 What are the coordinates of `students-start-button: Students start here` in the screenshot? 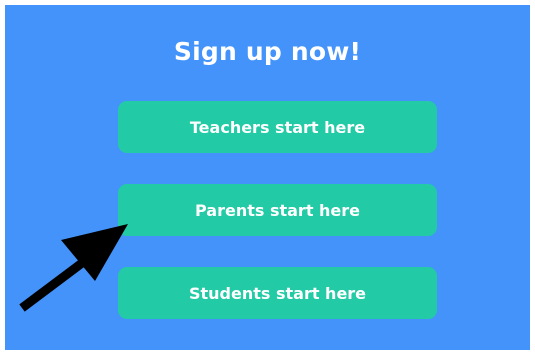 It's located at (277, 293).